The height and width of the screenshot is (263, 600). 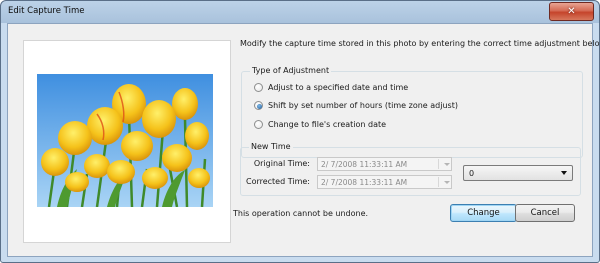 I want to click on type-of-adjustment-legend: Type of Adjustment, so click(x=291, y=70).